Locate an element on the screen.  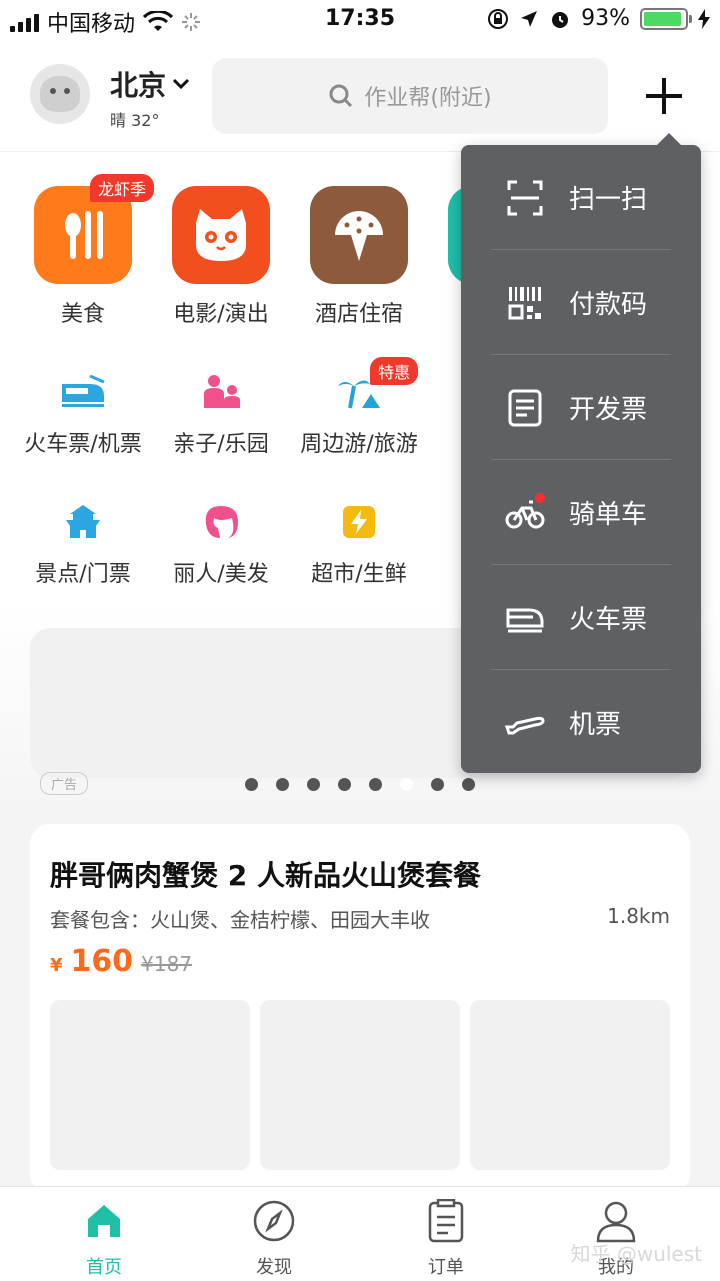
subcategory-label: 丽人/美发 is located at coordinates (221, 574).